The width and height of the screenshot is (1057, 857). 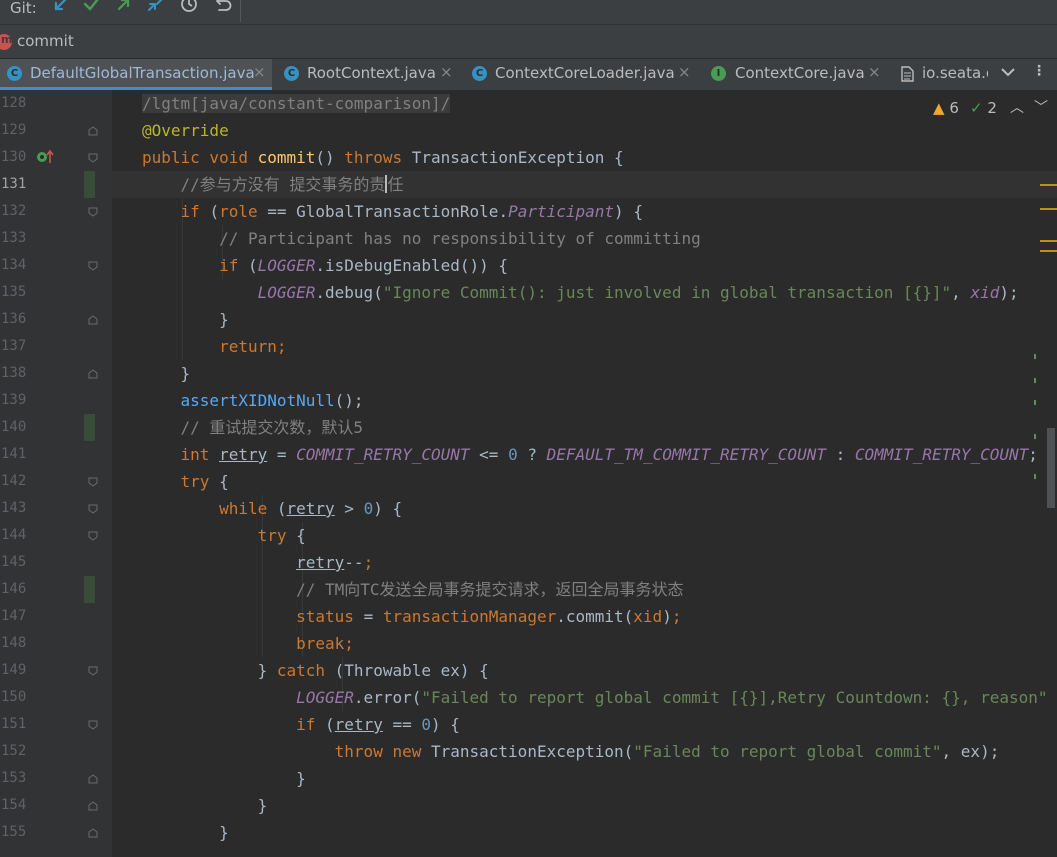 I want to click on line-number: 139, so click(x=18, y=400).